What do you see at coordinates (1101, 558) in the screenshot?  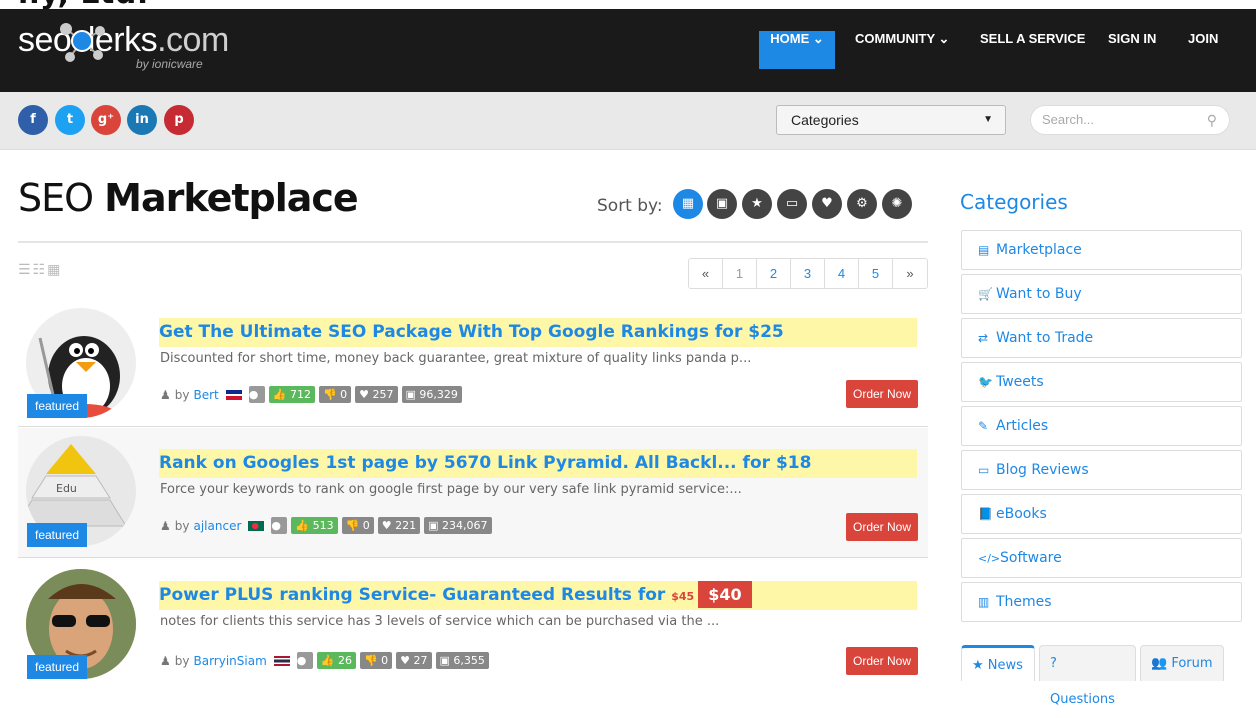 I see `sidebar-item-software: </>Software` at bounding box center [1101, 558].